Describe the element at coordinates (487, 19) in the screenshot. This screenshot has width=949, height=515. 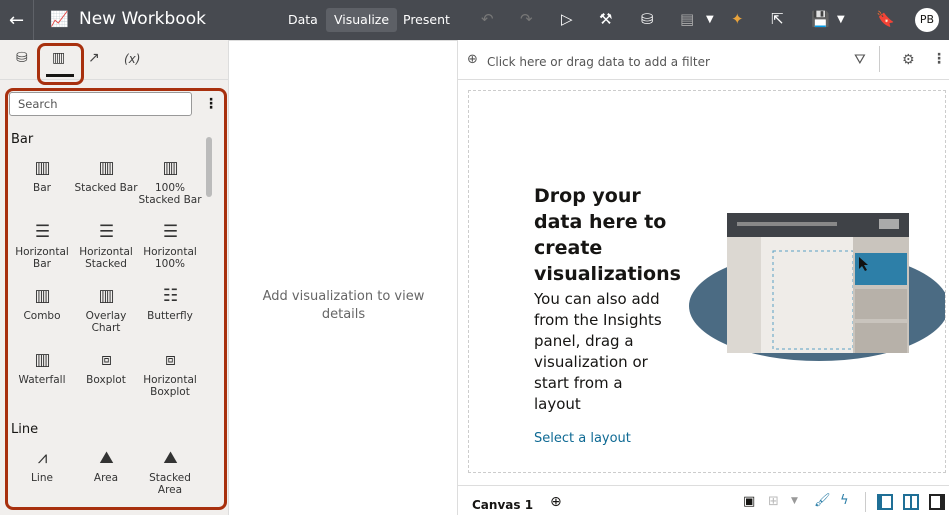
I see `undo-icon: ↶` at that location.